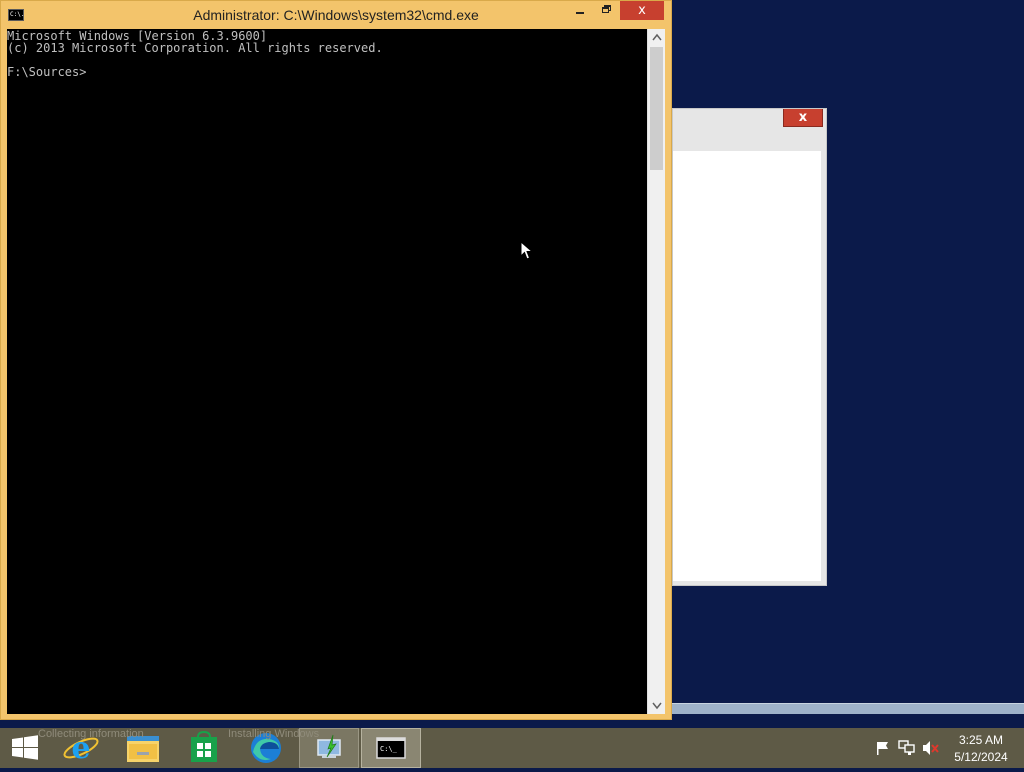 The height and width of the screenshot is (772, 1024). I want to click on console-prompt: F:\Sources>, so click(47, 72).